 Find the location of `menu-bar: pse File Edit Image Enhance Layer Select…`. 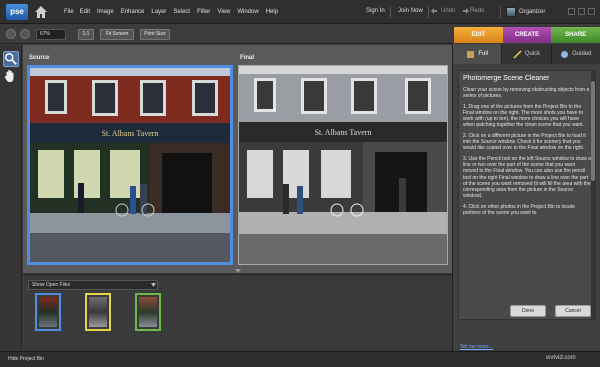

menu-bar: pse File Edit Image Enhance Layer Select… is located at coordinates (300, 12).